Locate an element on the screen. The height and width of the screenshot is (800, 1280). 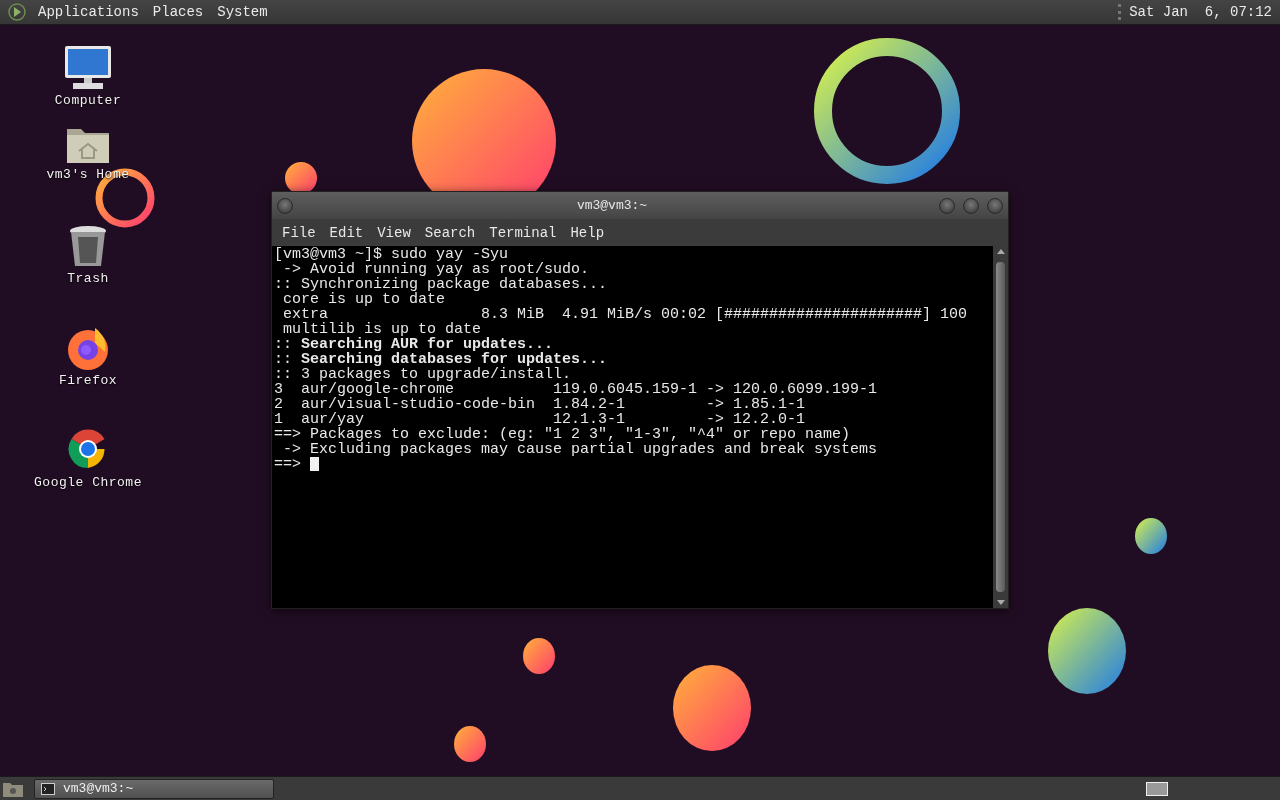
maximize-button is located at coordinates (971, 205).